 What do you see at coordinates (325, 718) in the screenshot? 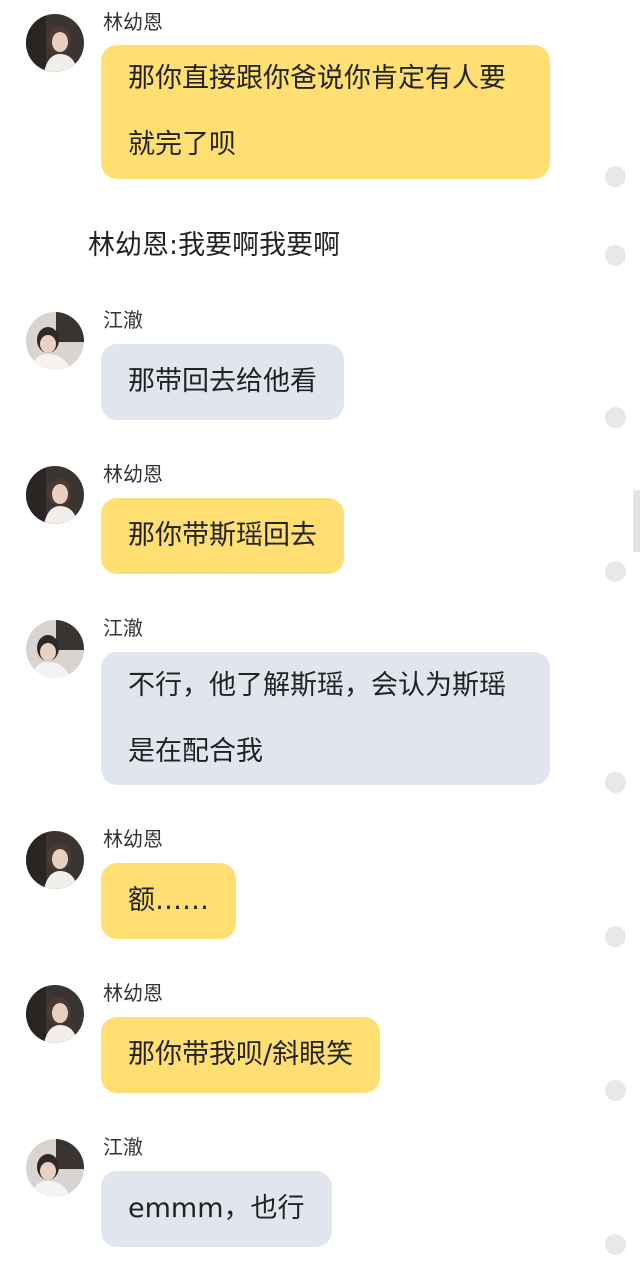
I see `message-bubble: 不行，他了解斯瑶，会认为斯瑶是在配合我` at bounding box center [325, 718].